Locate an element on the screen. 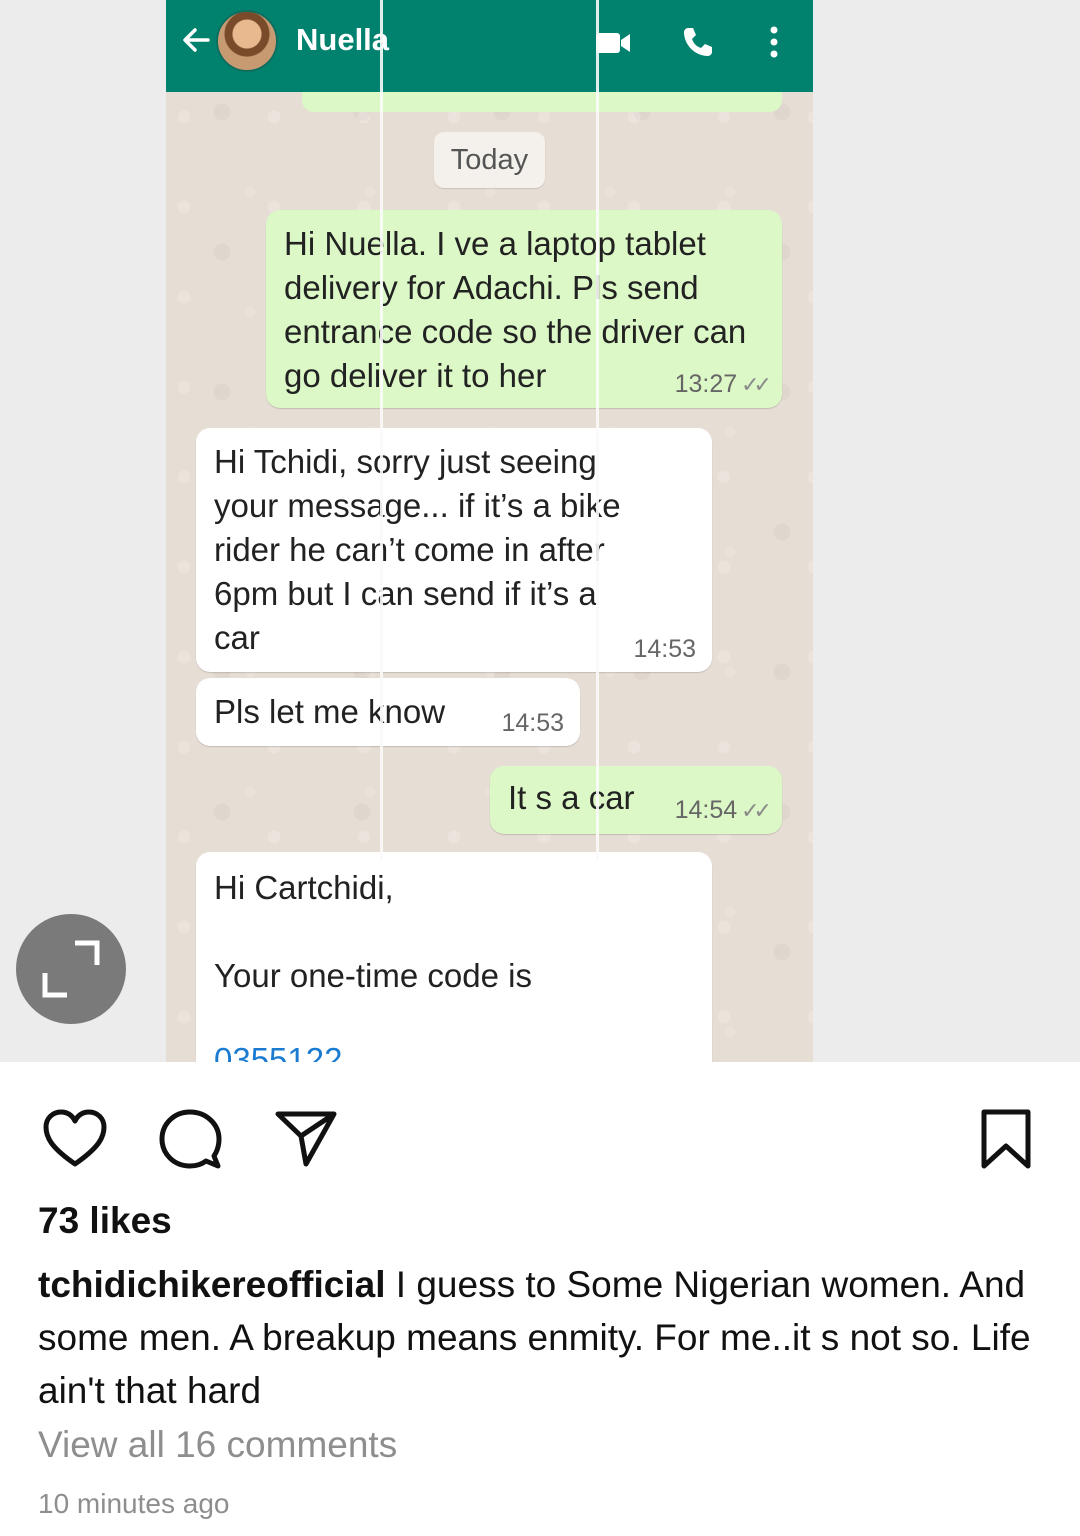  username-link: tchidichikereofficial is located at coordinates (212, 1284).